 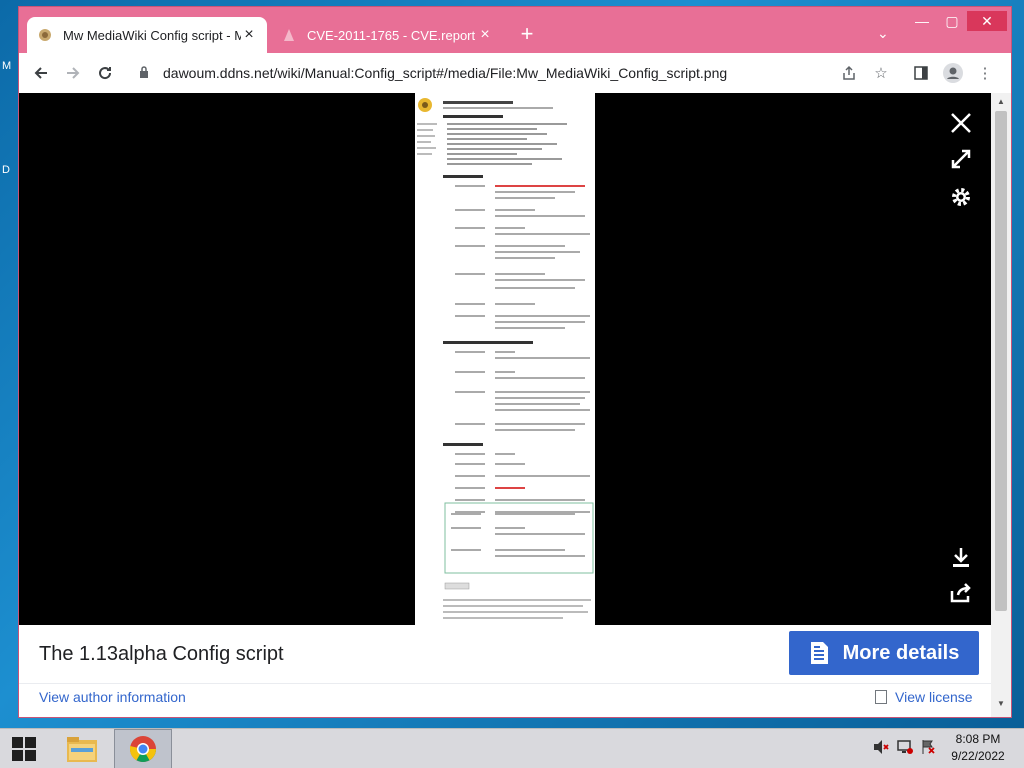 I want to click on minimize-button: —, so click(x=922, y=21).